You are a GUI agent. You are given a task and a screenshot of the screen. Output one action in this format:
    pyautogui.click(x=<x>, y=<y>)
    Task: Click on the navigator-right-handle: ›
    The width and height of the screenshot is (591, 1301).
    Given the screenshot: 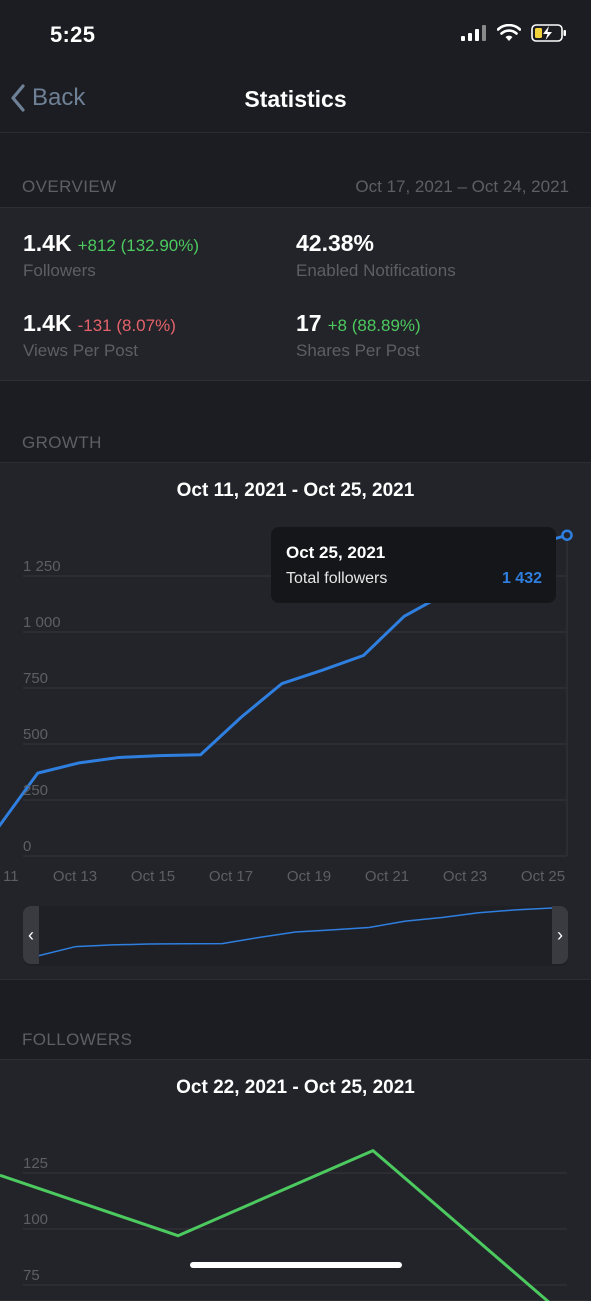 What is the action you would take?
    pyautogui.click(x=560, y=935)
    